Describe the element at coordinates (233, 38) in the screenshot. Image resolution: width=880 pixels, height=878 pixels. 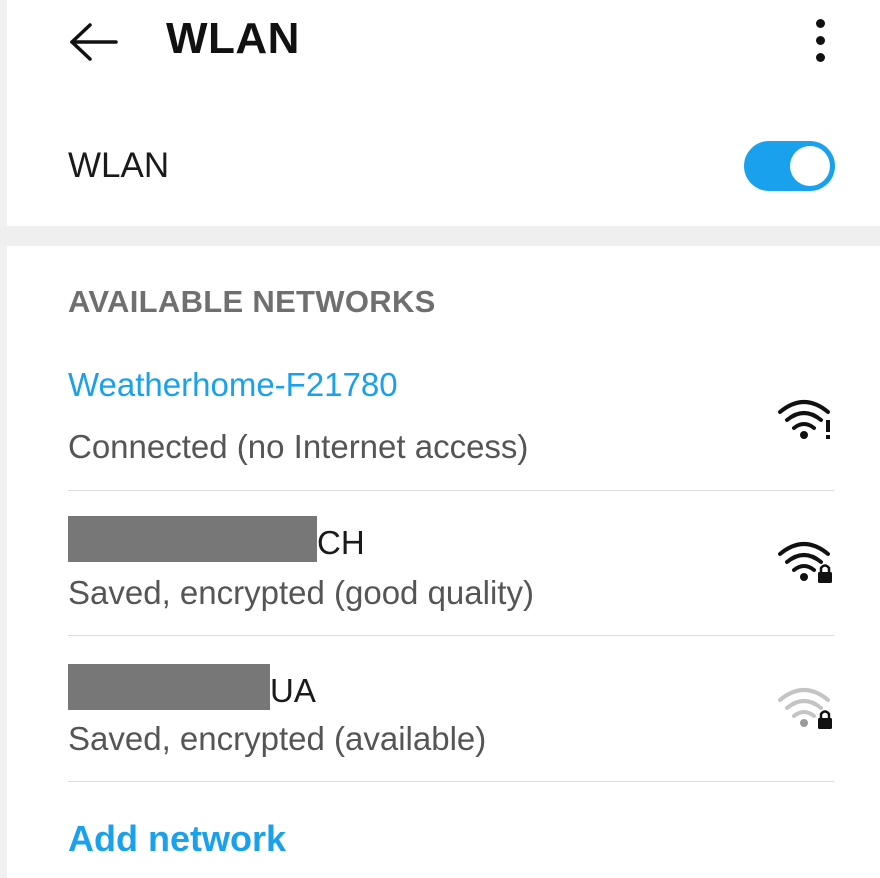
I see `page-title: WLAN` at that location.